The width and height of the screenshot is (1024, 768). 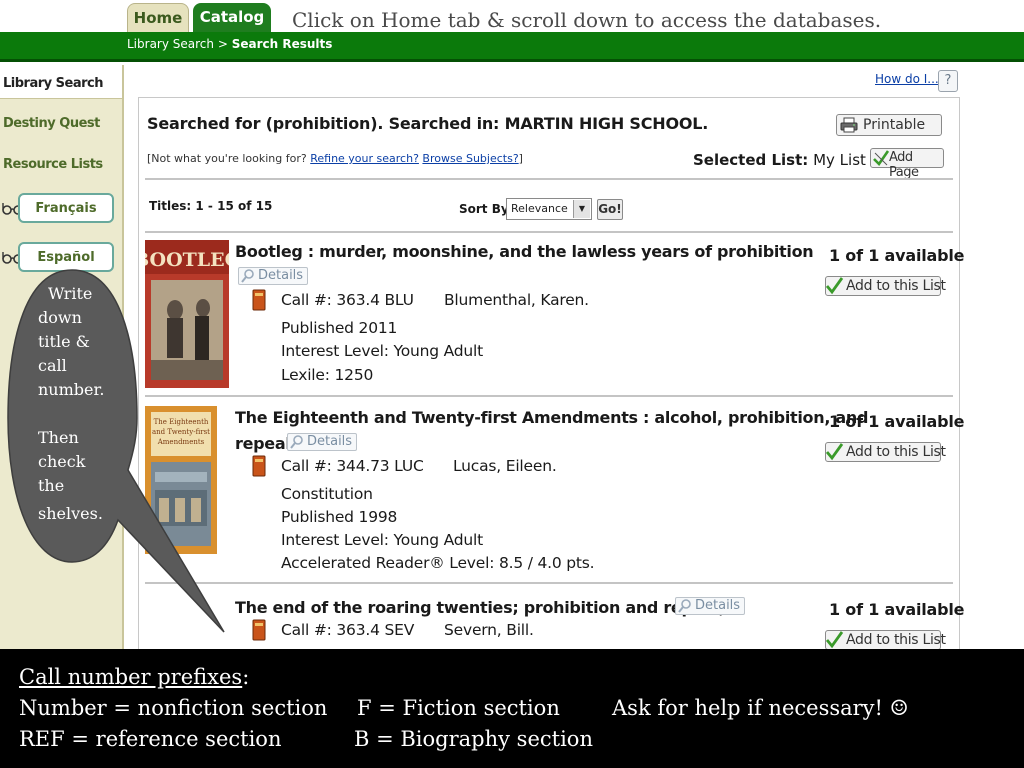 What do you see at coordinates (581, 209) in the screenshot?
I see `chevron-down-icon: ▼` at bounding box center [581, 209].